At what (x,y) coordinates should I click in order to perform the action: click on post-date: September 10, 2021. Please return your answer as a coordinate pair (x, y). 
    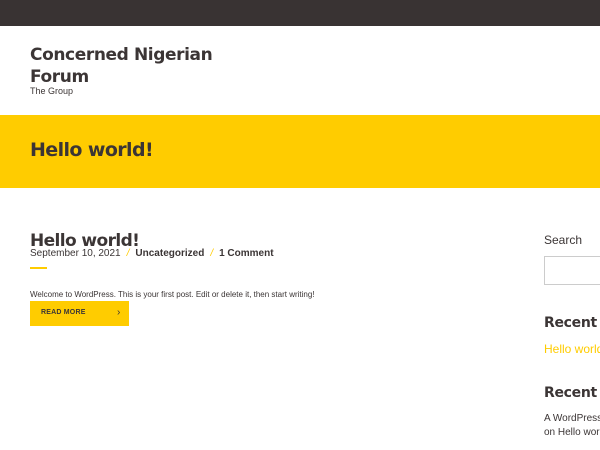
    Looking at the image, I should click on (75, 253).